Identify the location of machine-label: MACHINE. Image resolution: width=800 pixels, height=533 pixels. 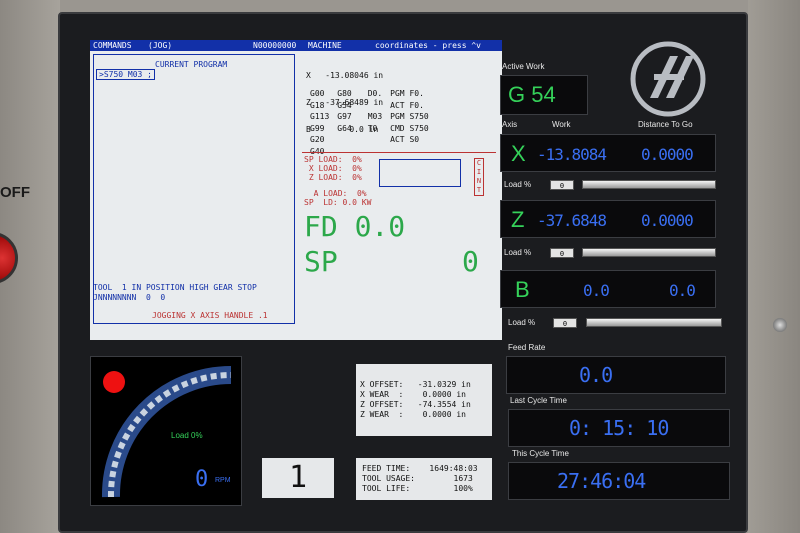
(325, 45).